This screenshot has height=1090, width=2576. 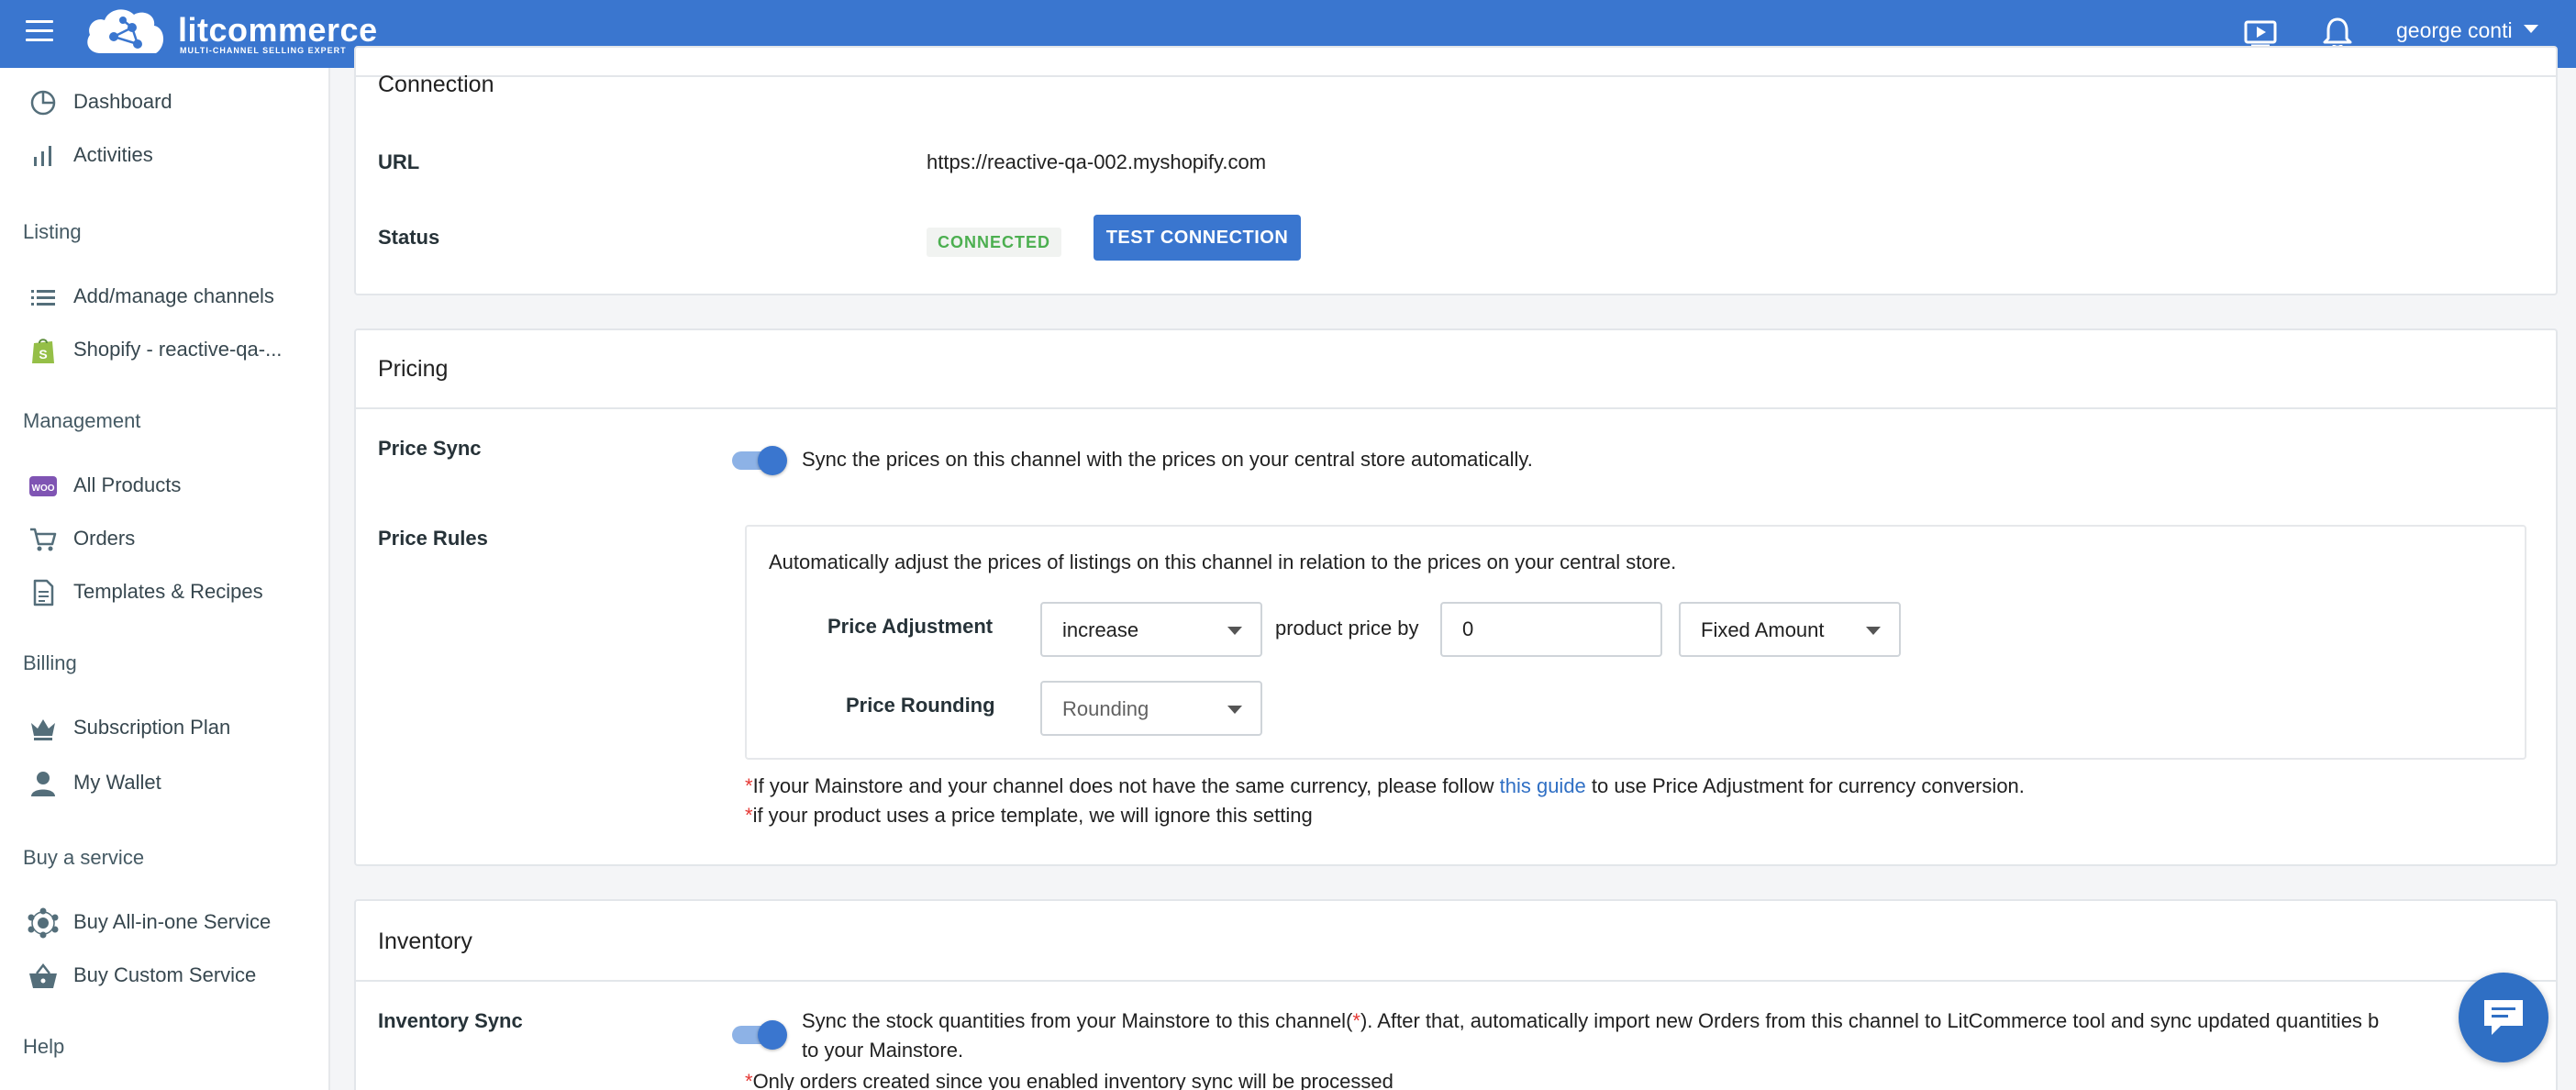 I want to click on basket-icon, so click(x=43, y=975).